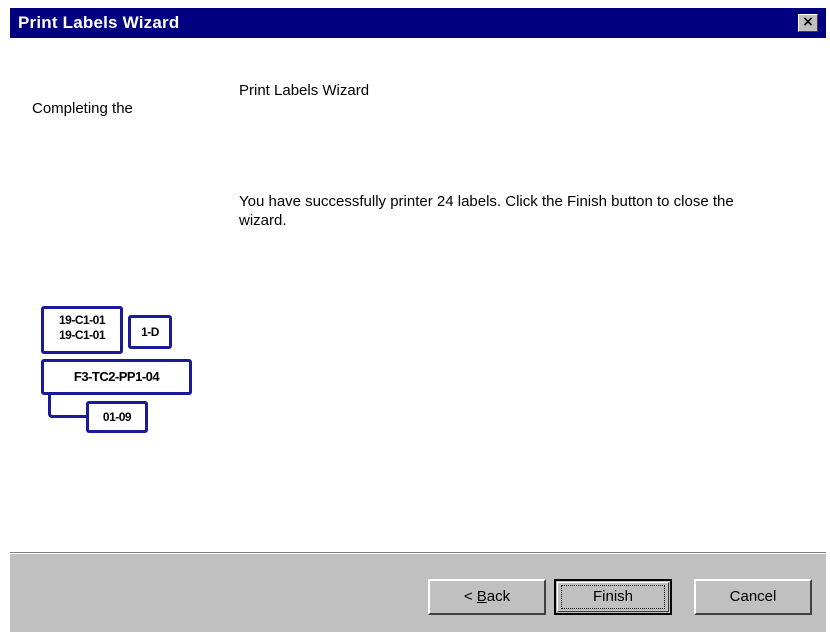 The height and width of the screenshot is (632, 830). I want to click on label-graphic-bottom: 01-09, so click(117, 417).